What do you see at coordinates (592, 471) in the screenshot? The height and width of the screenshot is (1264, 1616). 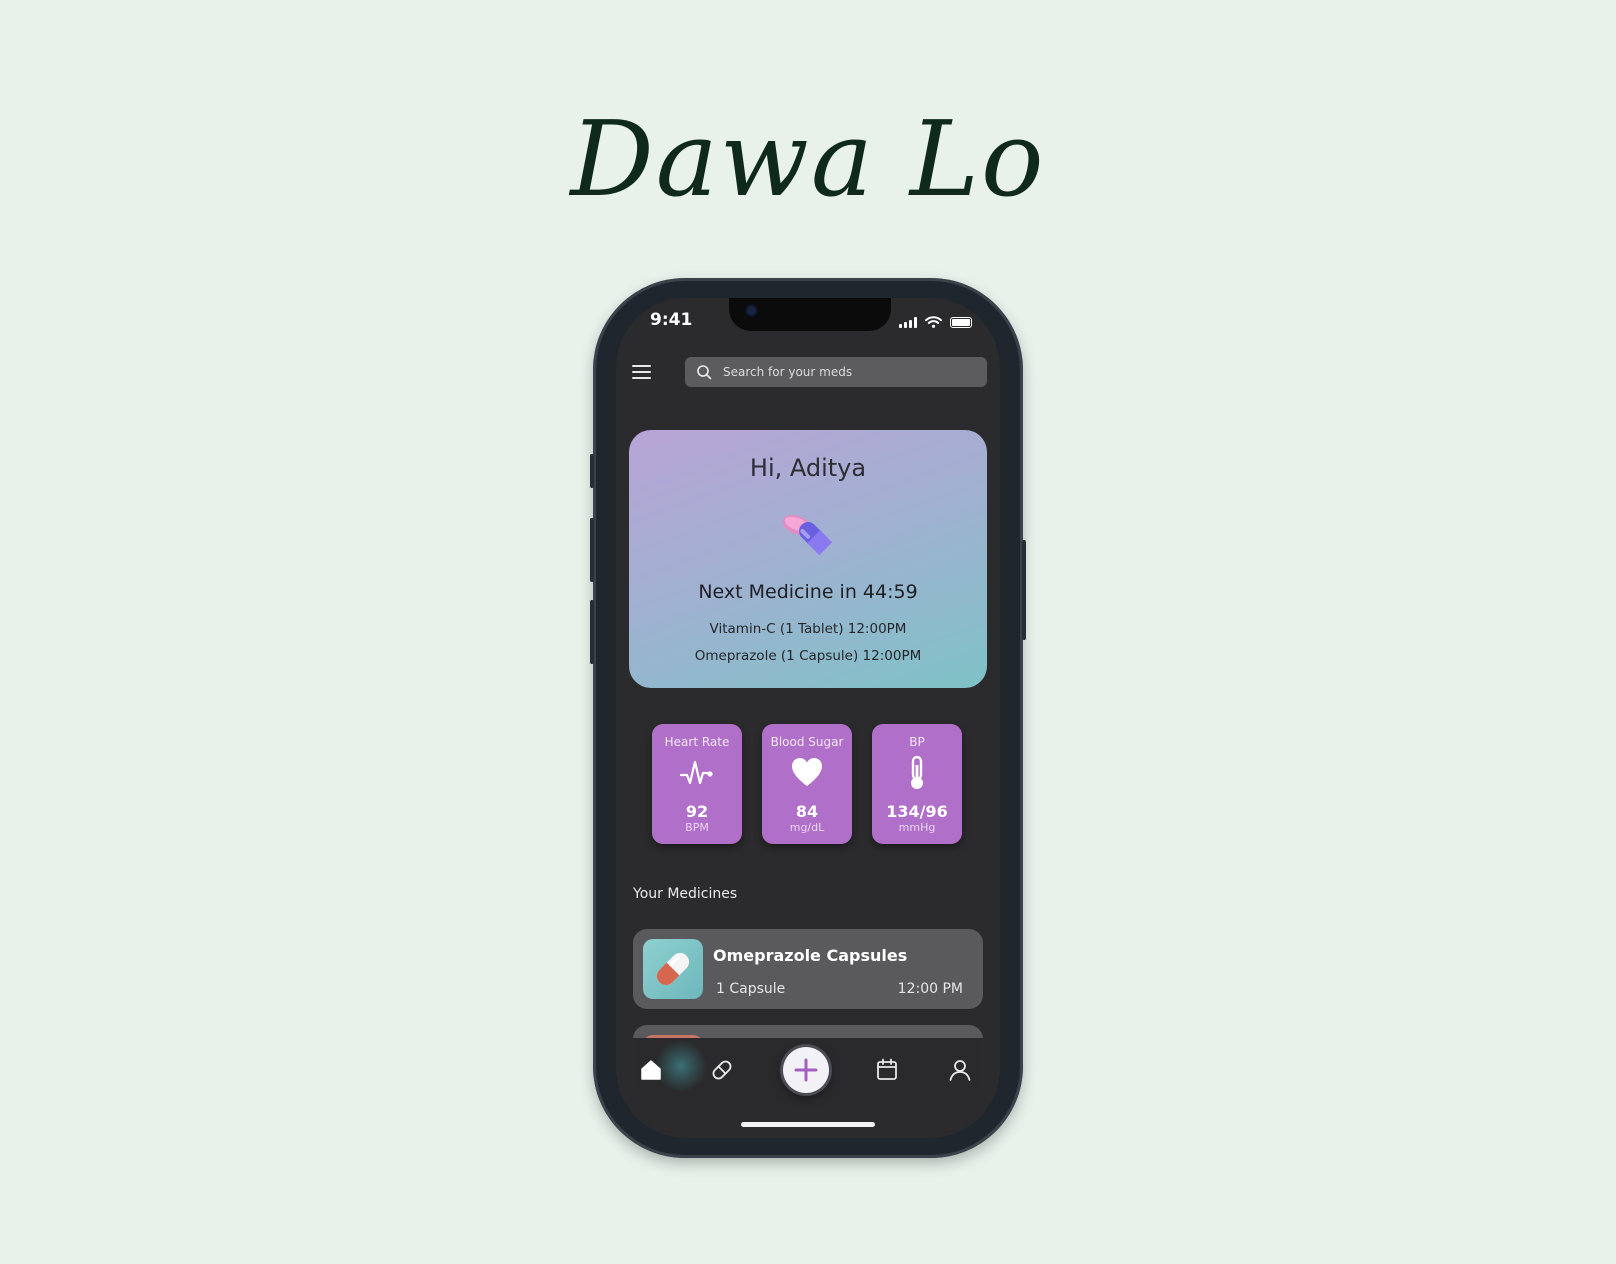 I see `mute-switch` at bounding box center [592, 471].